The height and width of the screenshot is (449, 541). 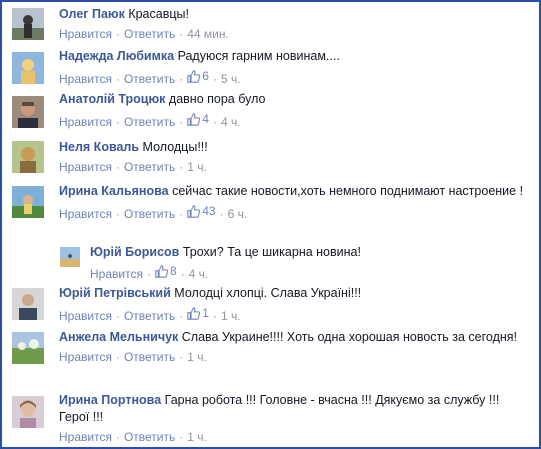 What do you see at coordinates (205, 76) in the screenshot?
I see `like-count-value: 6` at bounding box center [205, 76].